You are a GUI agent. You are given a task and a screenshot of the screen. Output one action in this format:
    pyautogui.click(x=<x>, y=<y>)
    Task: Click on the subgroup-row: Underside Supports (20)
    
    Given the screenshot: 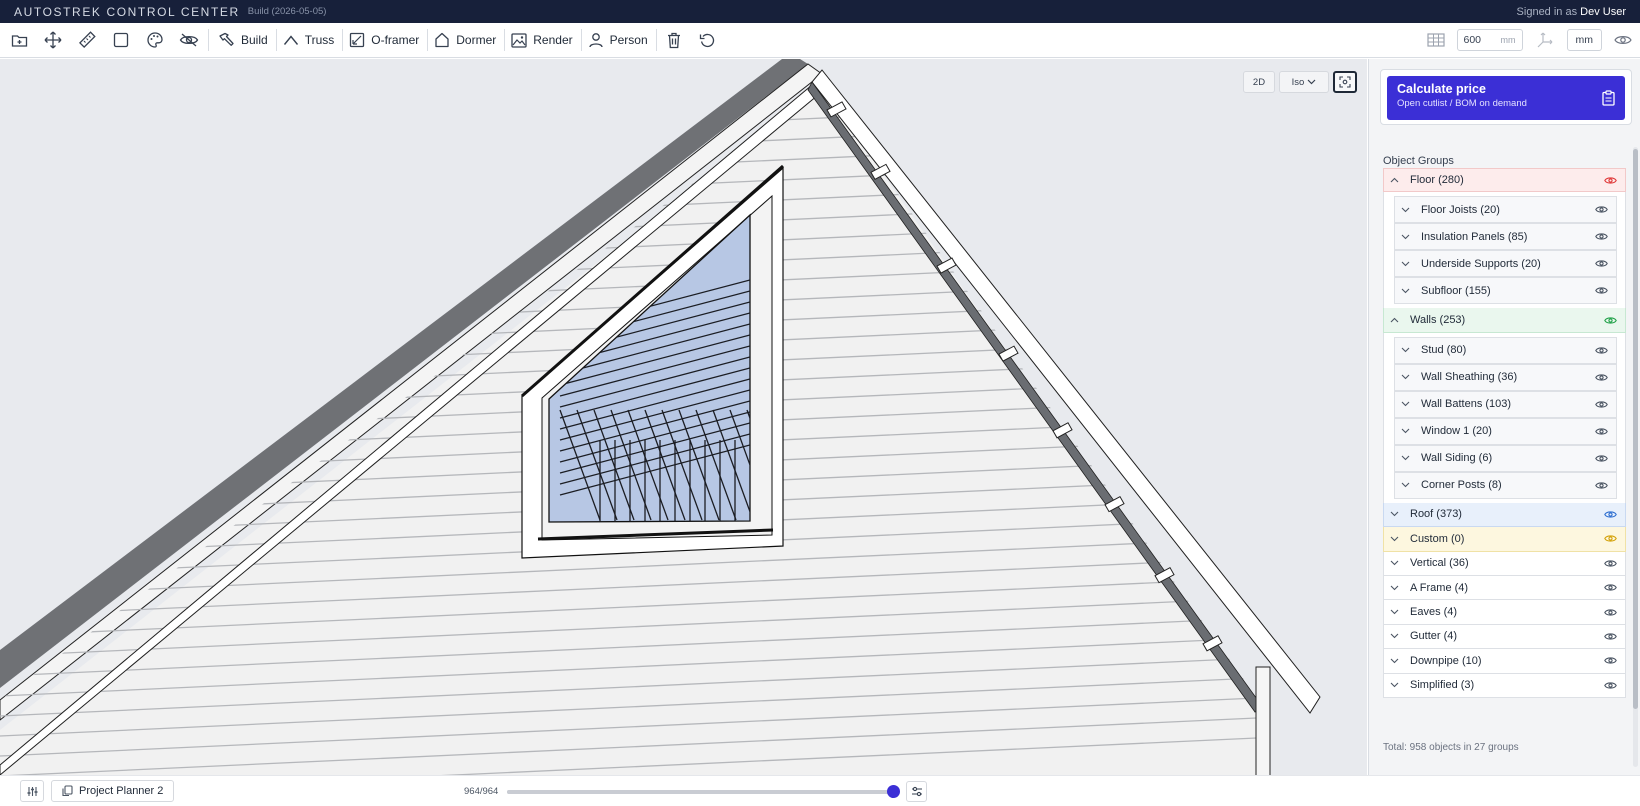 What is the action you would take?
    pyautogui.click(x=1505, y=264)
    